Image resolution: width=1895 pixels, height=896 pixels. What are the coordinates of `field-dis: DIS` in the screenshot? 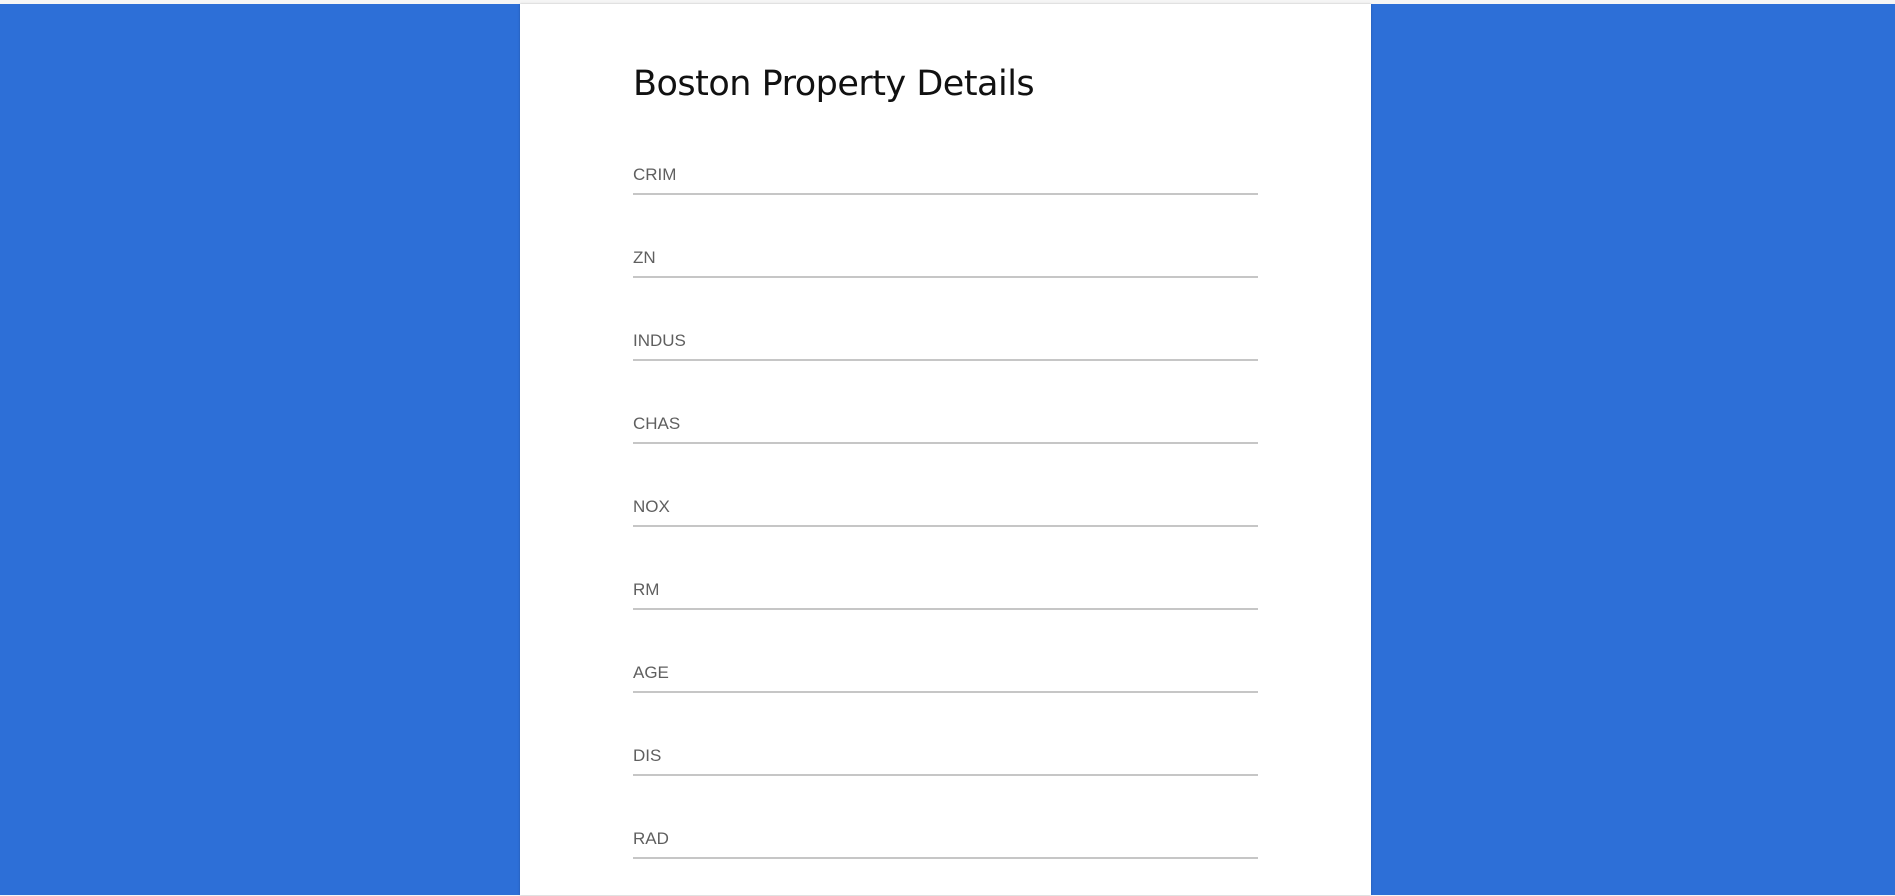 It's located at (945, 771).